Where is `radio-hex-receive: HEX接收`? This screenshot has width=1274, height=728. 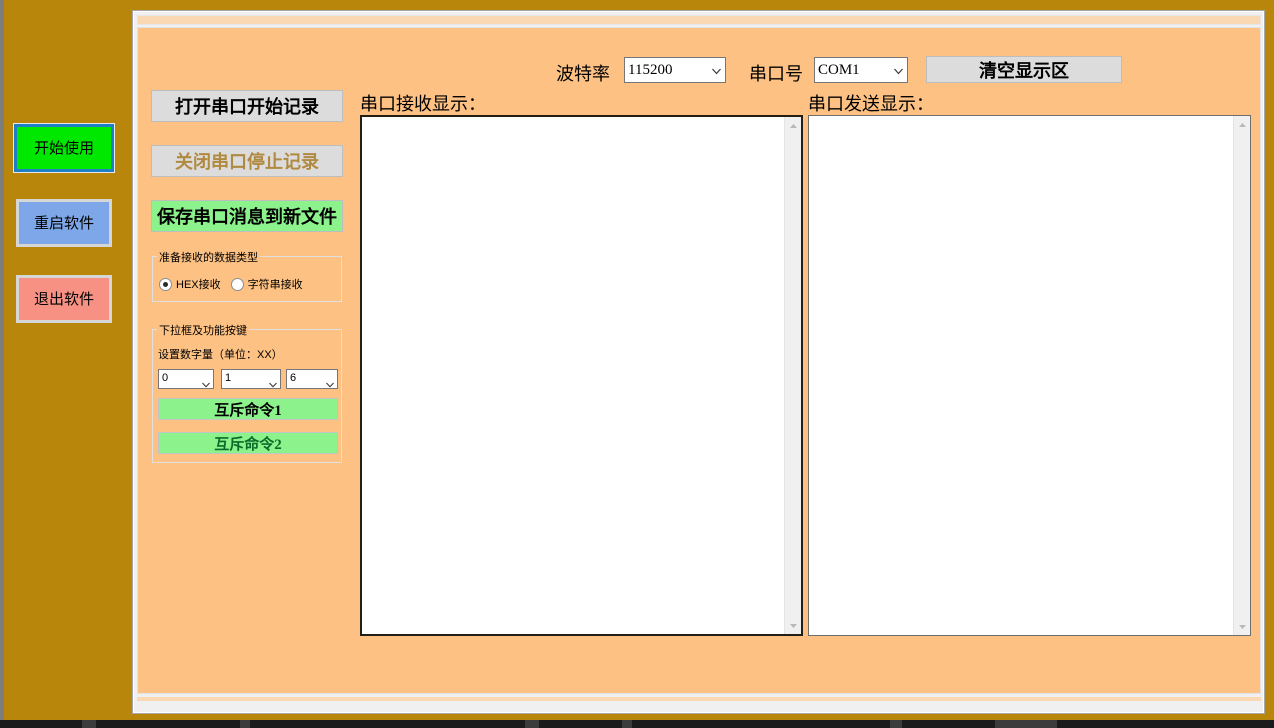
radio-hex-receive: HEX接收 is located at coordinates (190, 284).